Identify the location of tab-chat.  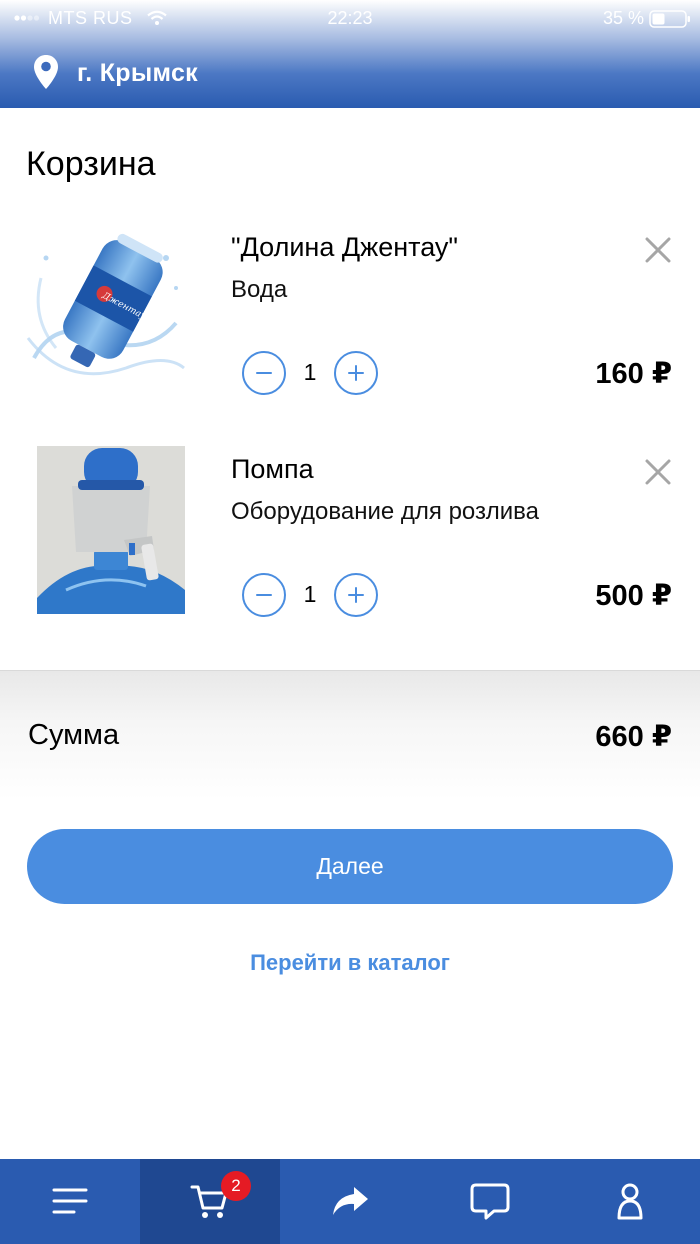
(490, 1201).